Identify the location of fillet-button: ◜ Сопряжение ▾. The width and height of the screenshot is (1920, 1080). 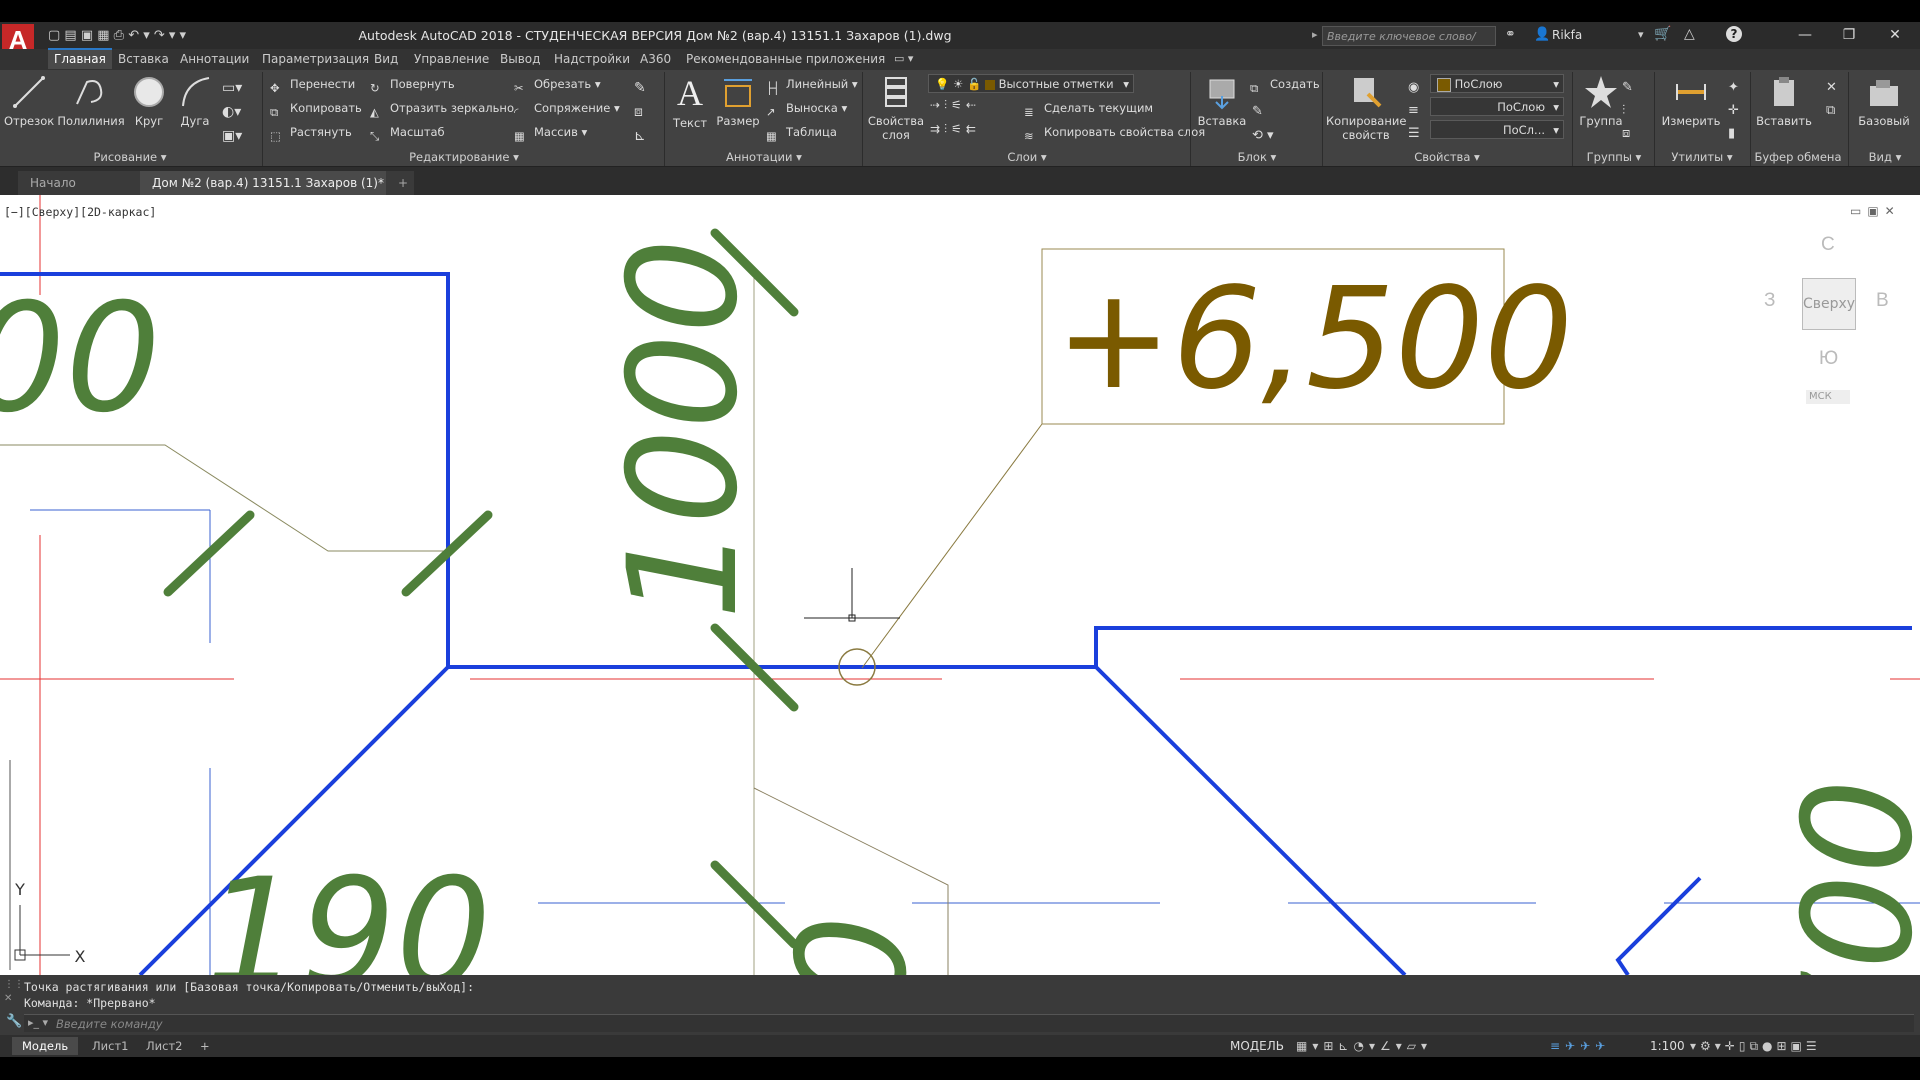
(567, 108).